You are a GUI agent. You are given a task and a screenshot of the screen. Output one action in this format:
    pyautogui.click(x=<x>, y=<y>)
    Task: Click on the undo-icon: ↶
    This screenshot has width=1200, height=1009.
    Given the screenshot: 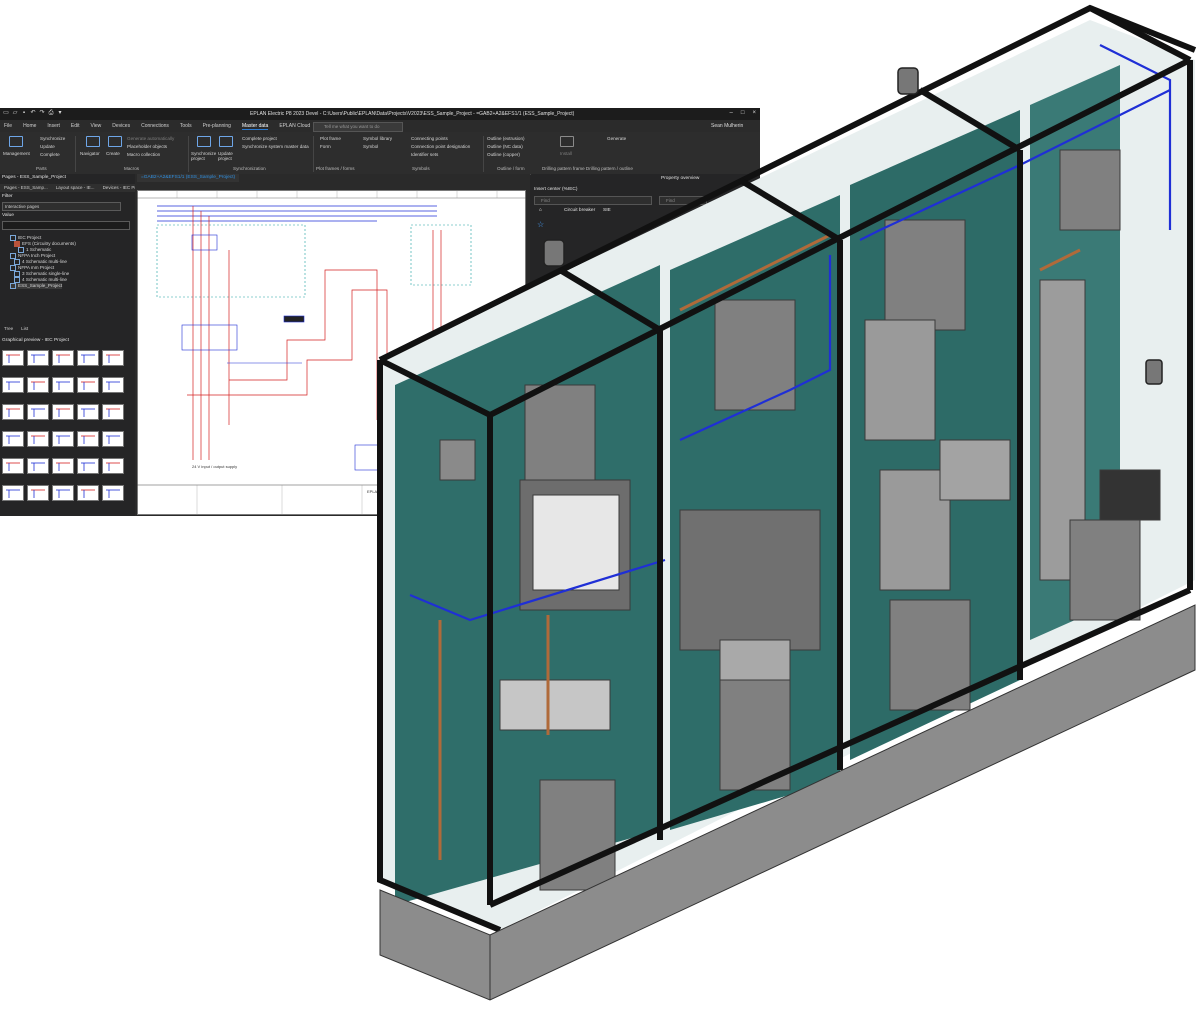 What is the action you would take?
    pyautogui.click(x=33, y=113)
    